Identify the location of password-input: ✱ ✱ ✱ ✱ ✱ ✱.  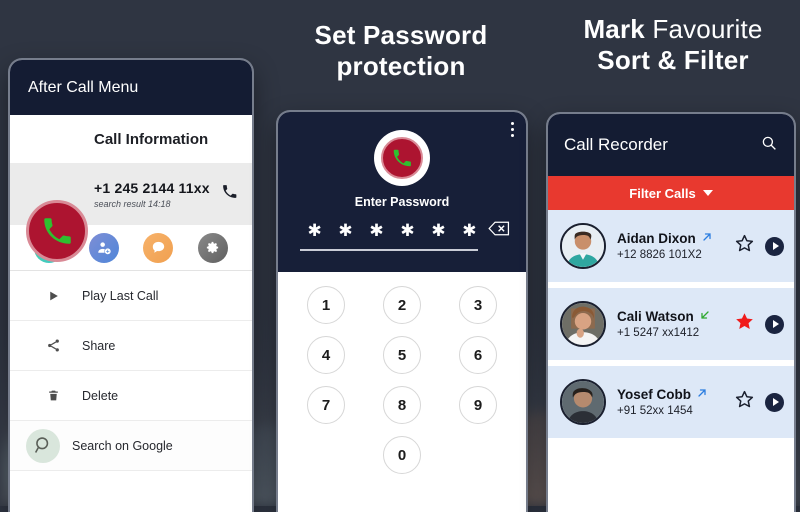
(405, 236).